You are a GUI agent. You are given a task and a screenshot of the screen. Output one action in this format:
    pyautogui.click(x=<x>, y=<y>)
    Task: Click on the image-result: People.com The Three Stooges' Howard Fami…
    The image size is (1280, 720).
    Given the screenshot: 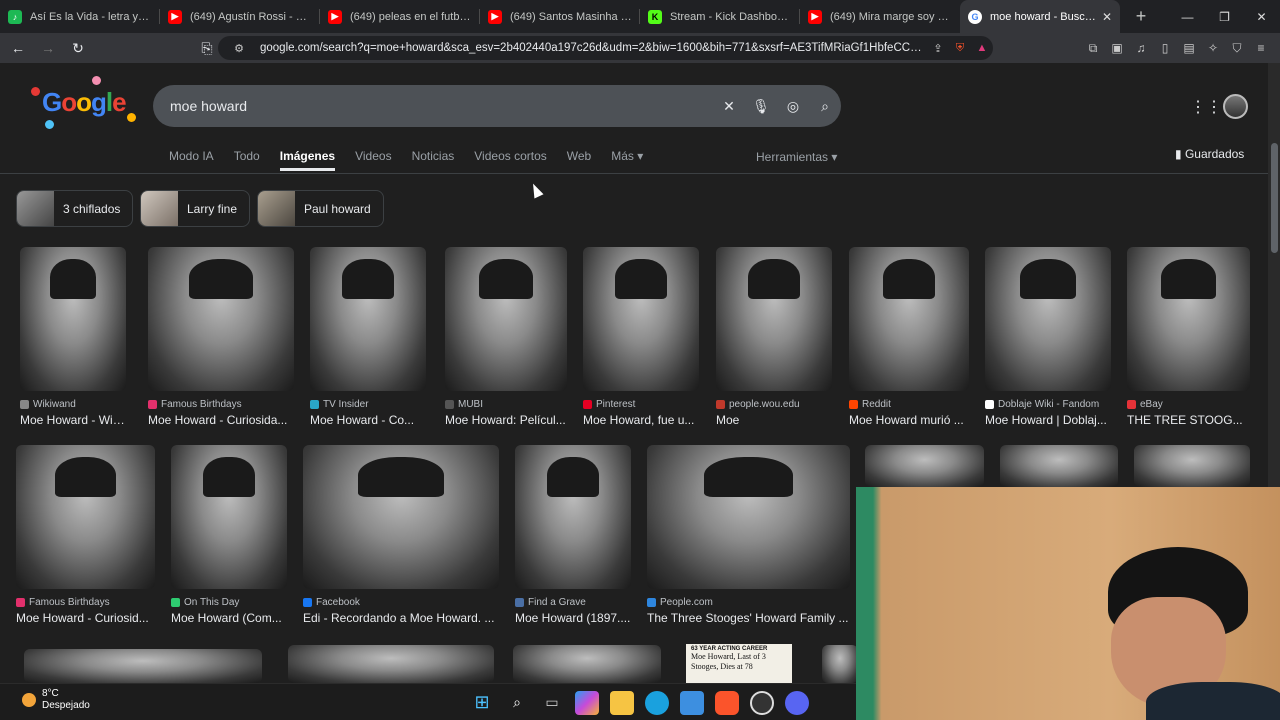 What is the action you would take?
    pyautogui.click(x=748, y=537)
    